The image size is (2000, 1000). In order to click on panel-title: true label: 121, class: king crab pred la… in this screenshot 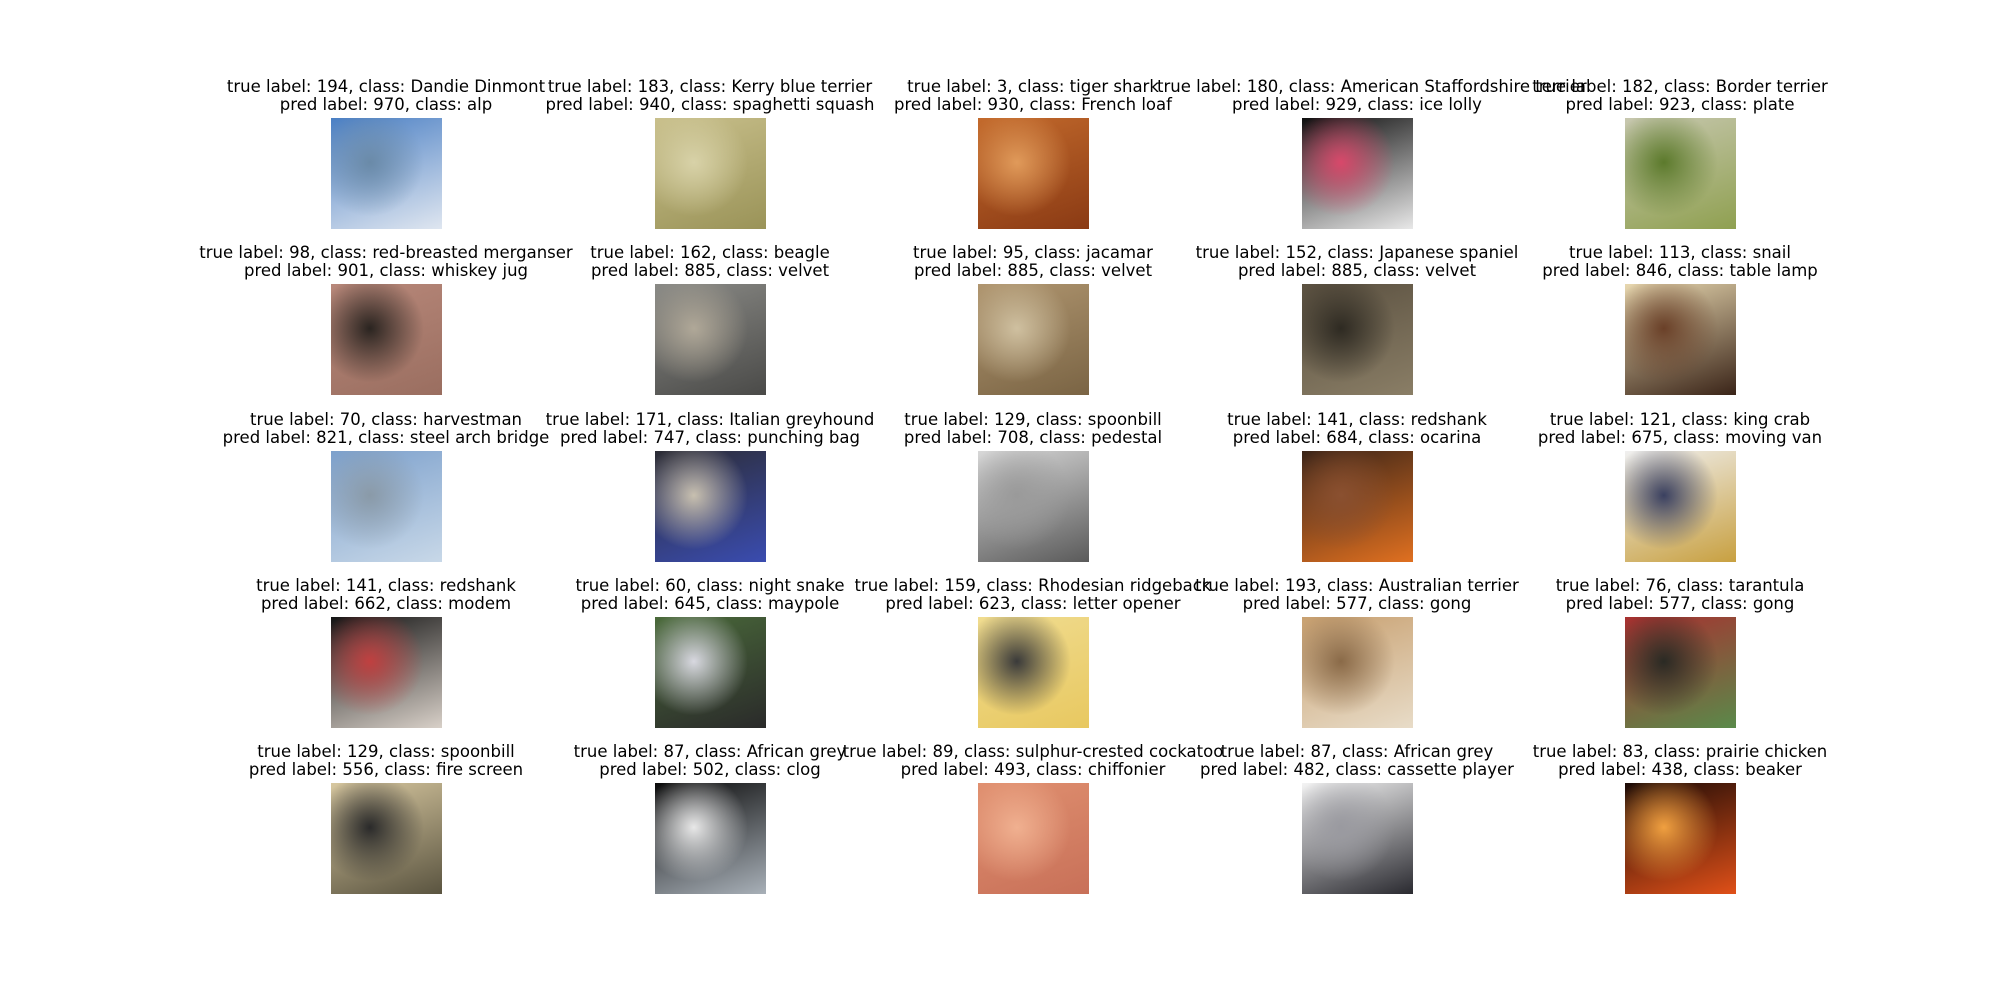, I will do `click(1680, 429)`.